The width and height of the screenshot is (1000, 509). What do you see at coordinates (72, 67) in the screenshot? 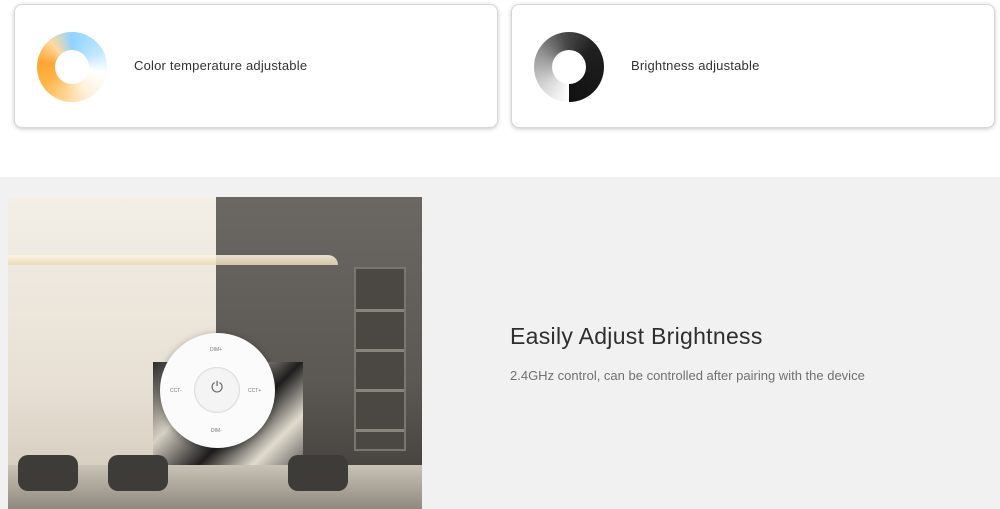
I see `color-temperature-ring-icon` at bounding box center [72, 67].